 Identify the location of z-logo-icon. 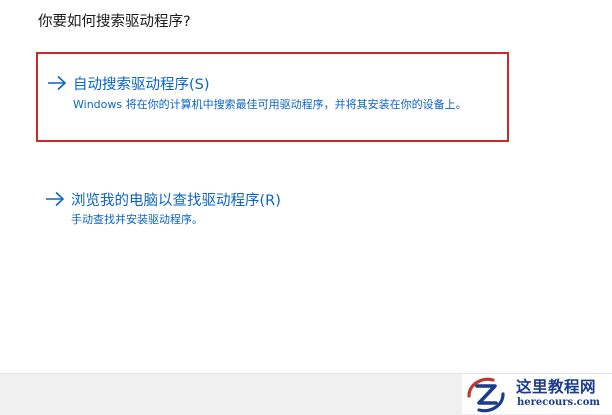
(486, 395).